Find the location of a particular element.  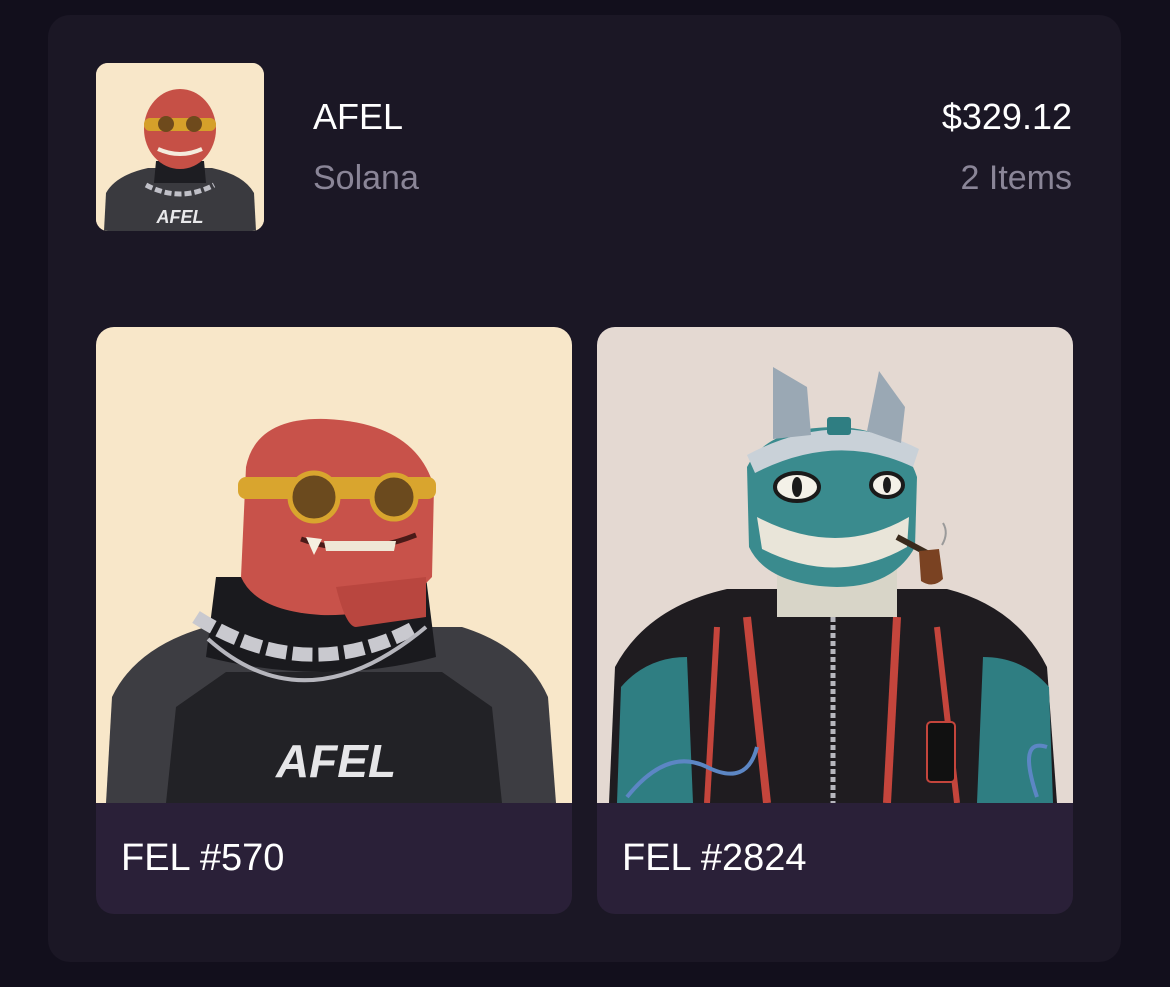

collection-thumbnail: AFEL is located at coordinates (180, 147).